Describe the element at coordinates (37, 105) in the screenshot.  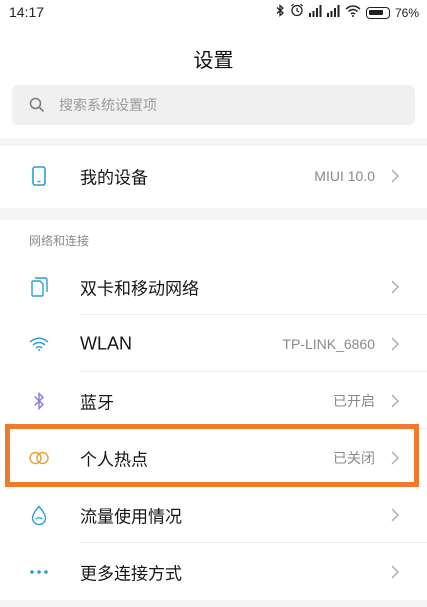
I see `search-icon` at that location.